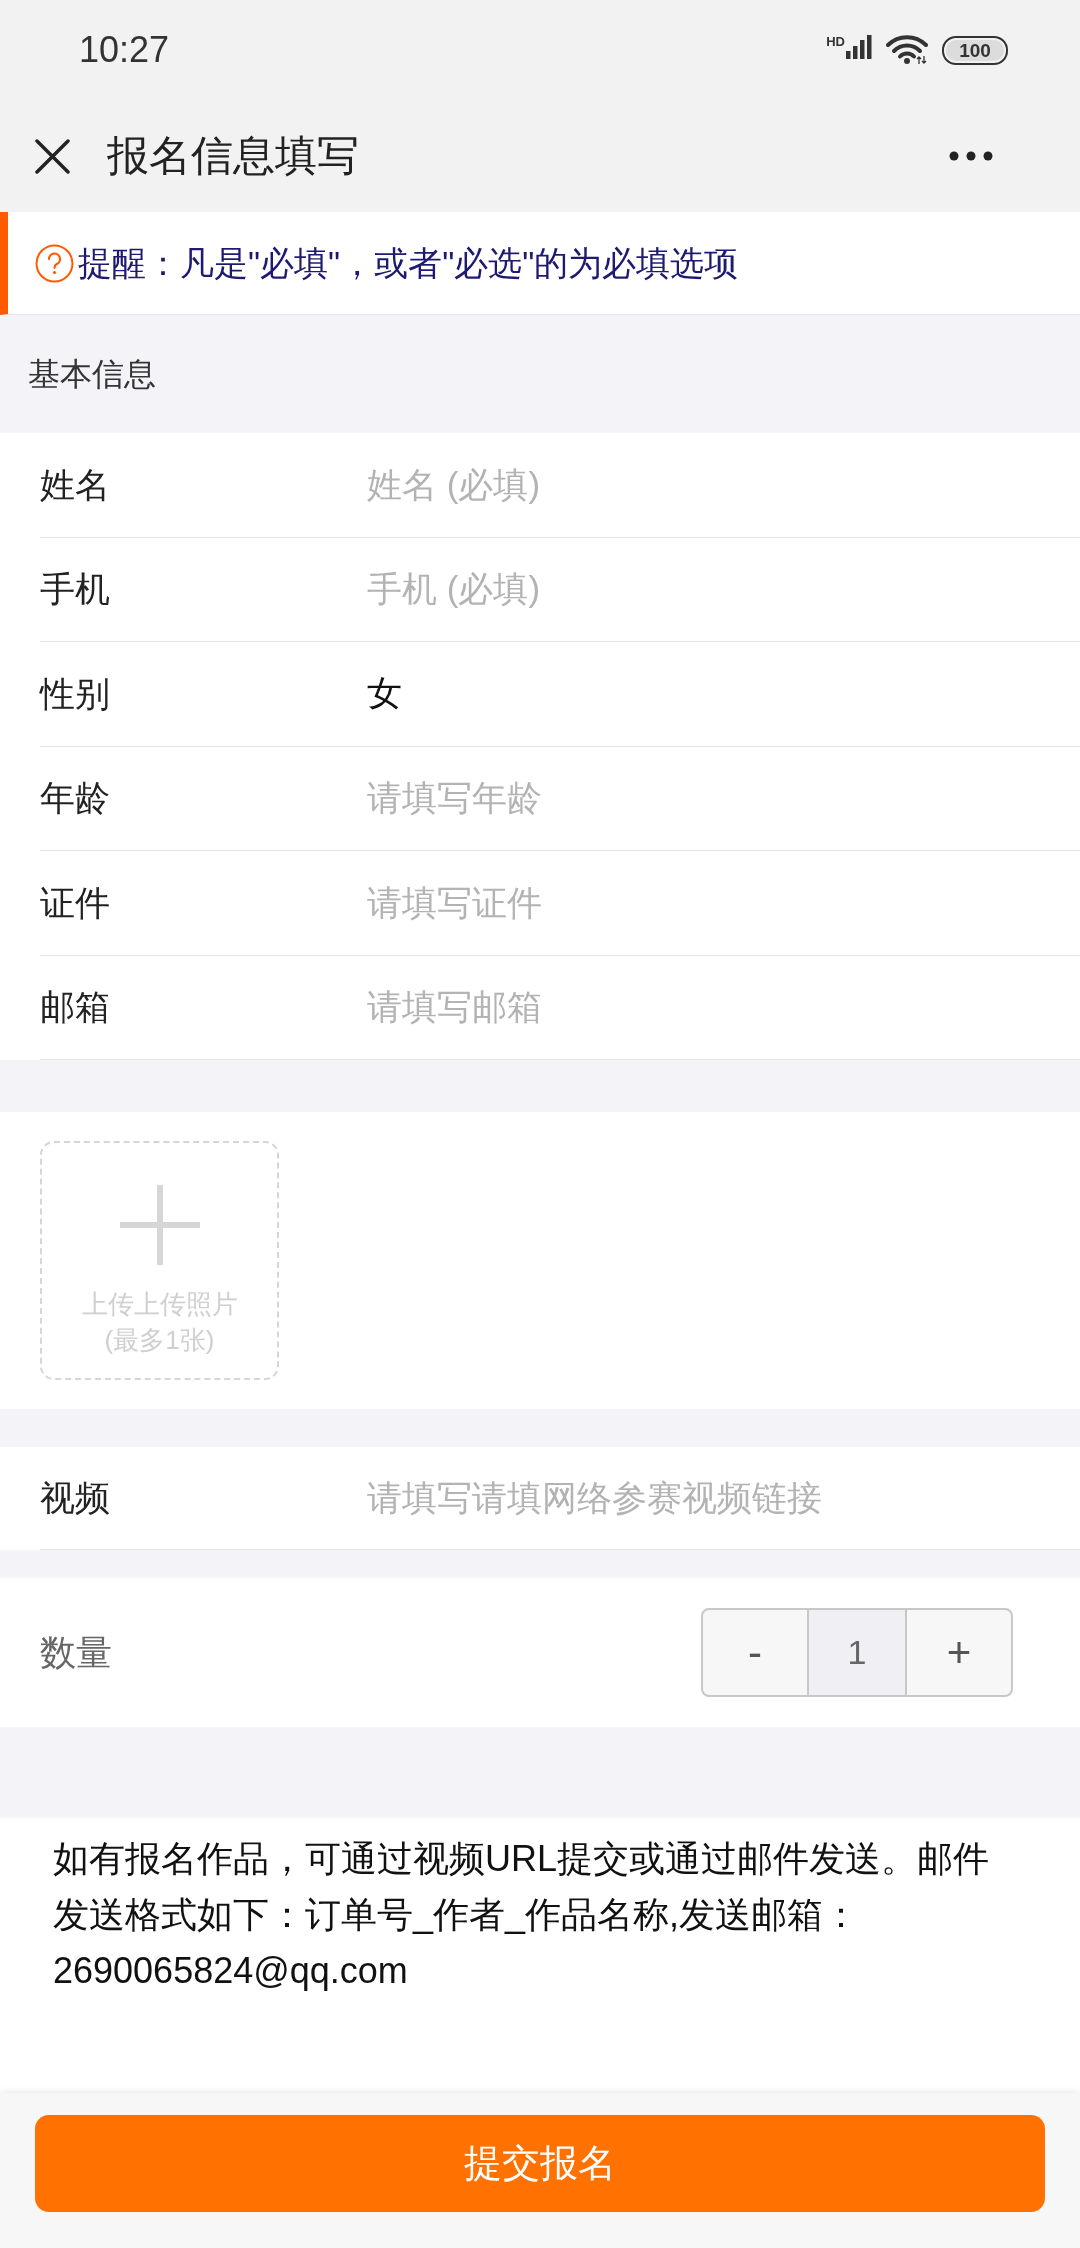  Describe the element at coordinates (755, 1652) in the screenshot. I see `decrement-button: -` at that location.